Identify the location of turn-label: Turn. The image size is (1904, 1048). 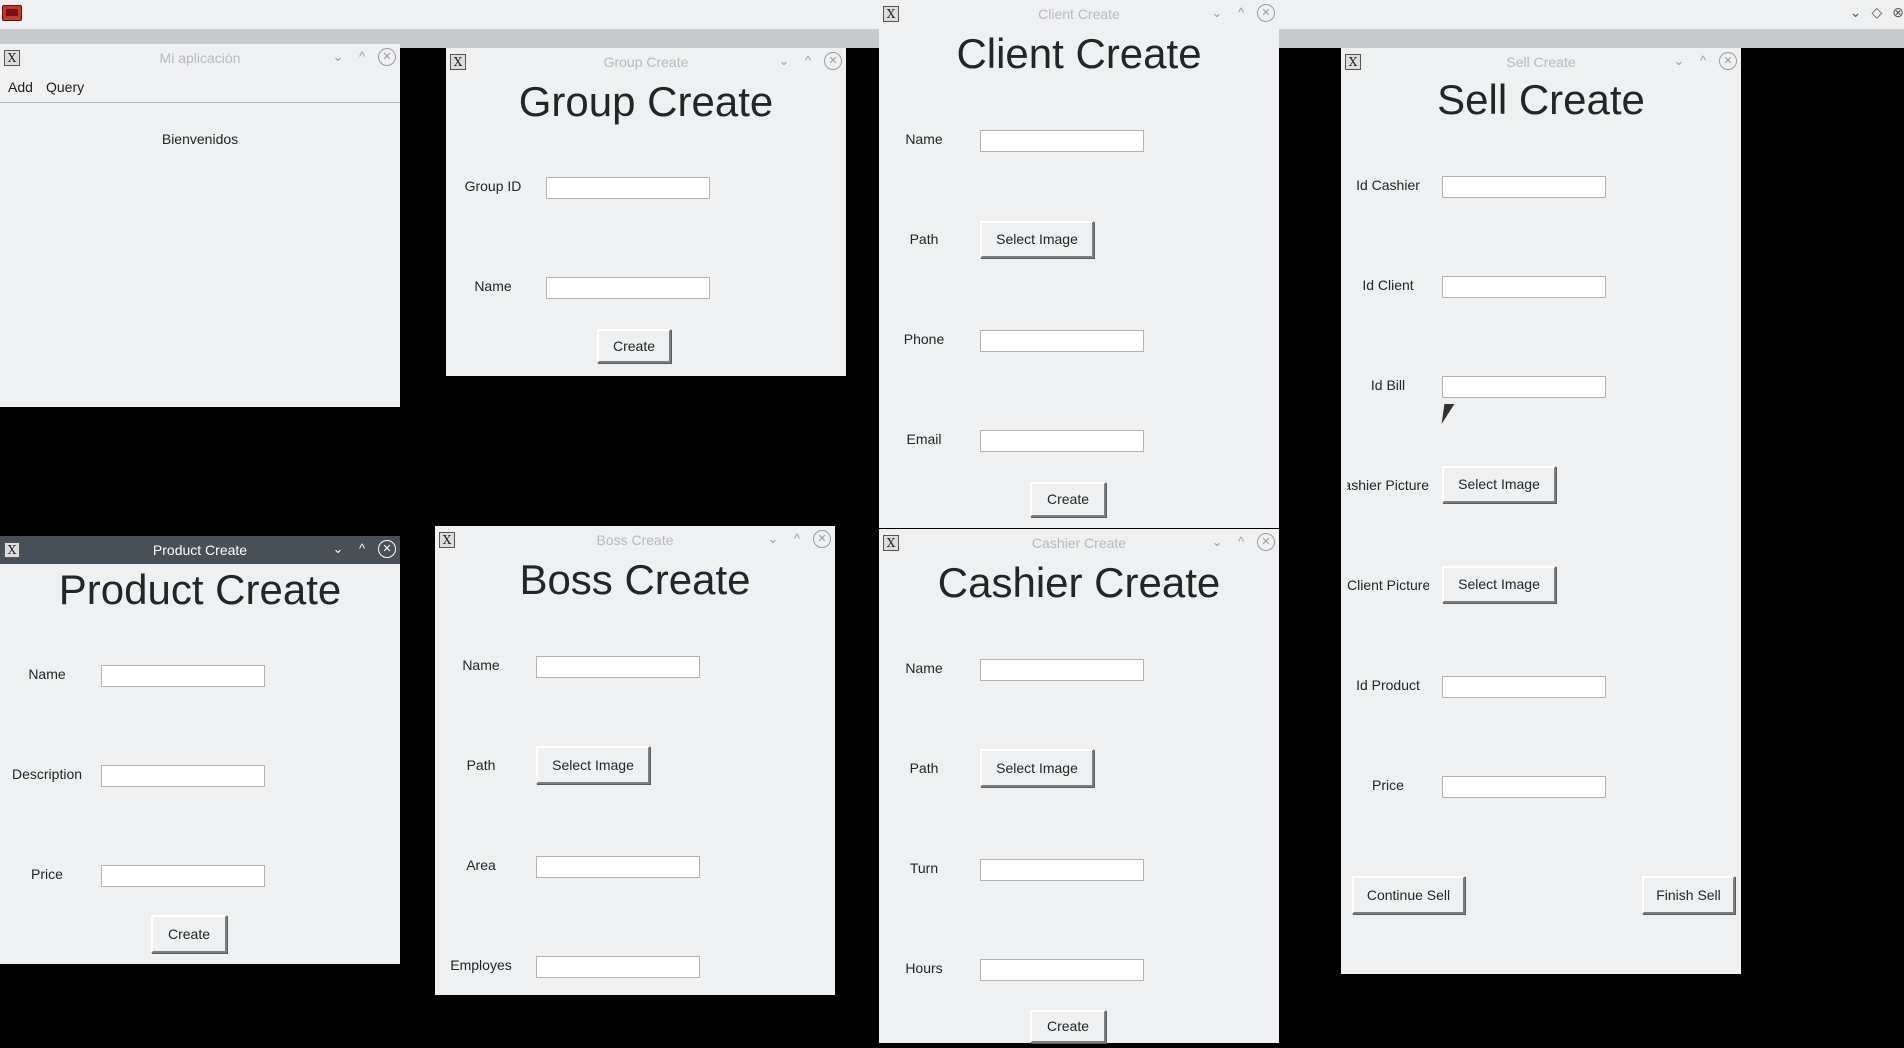
(924, 868).